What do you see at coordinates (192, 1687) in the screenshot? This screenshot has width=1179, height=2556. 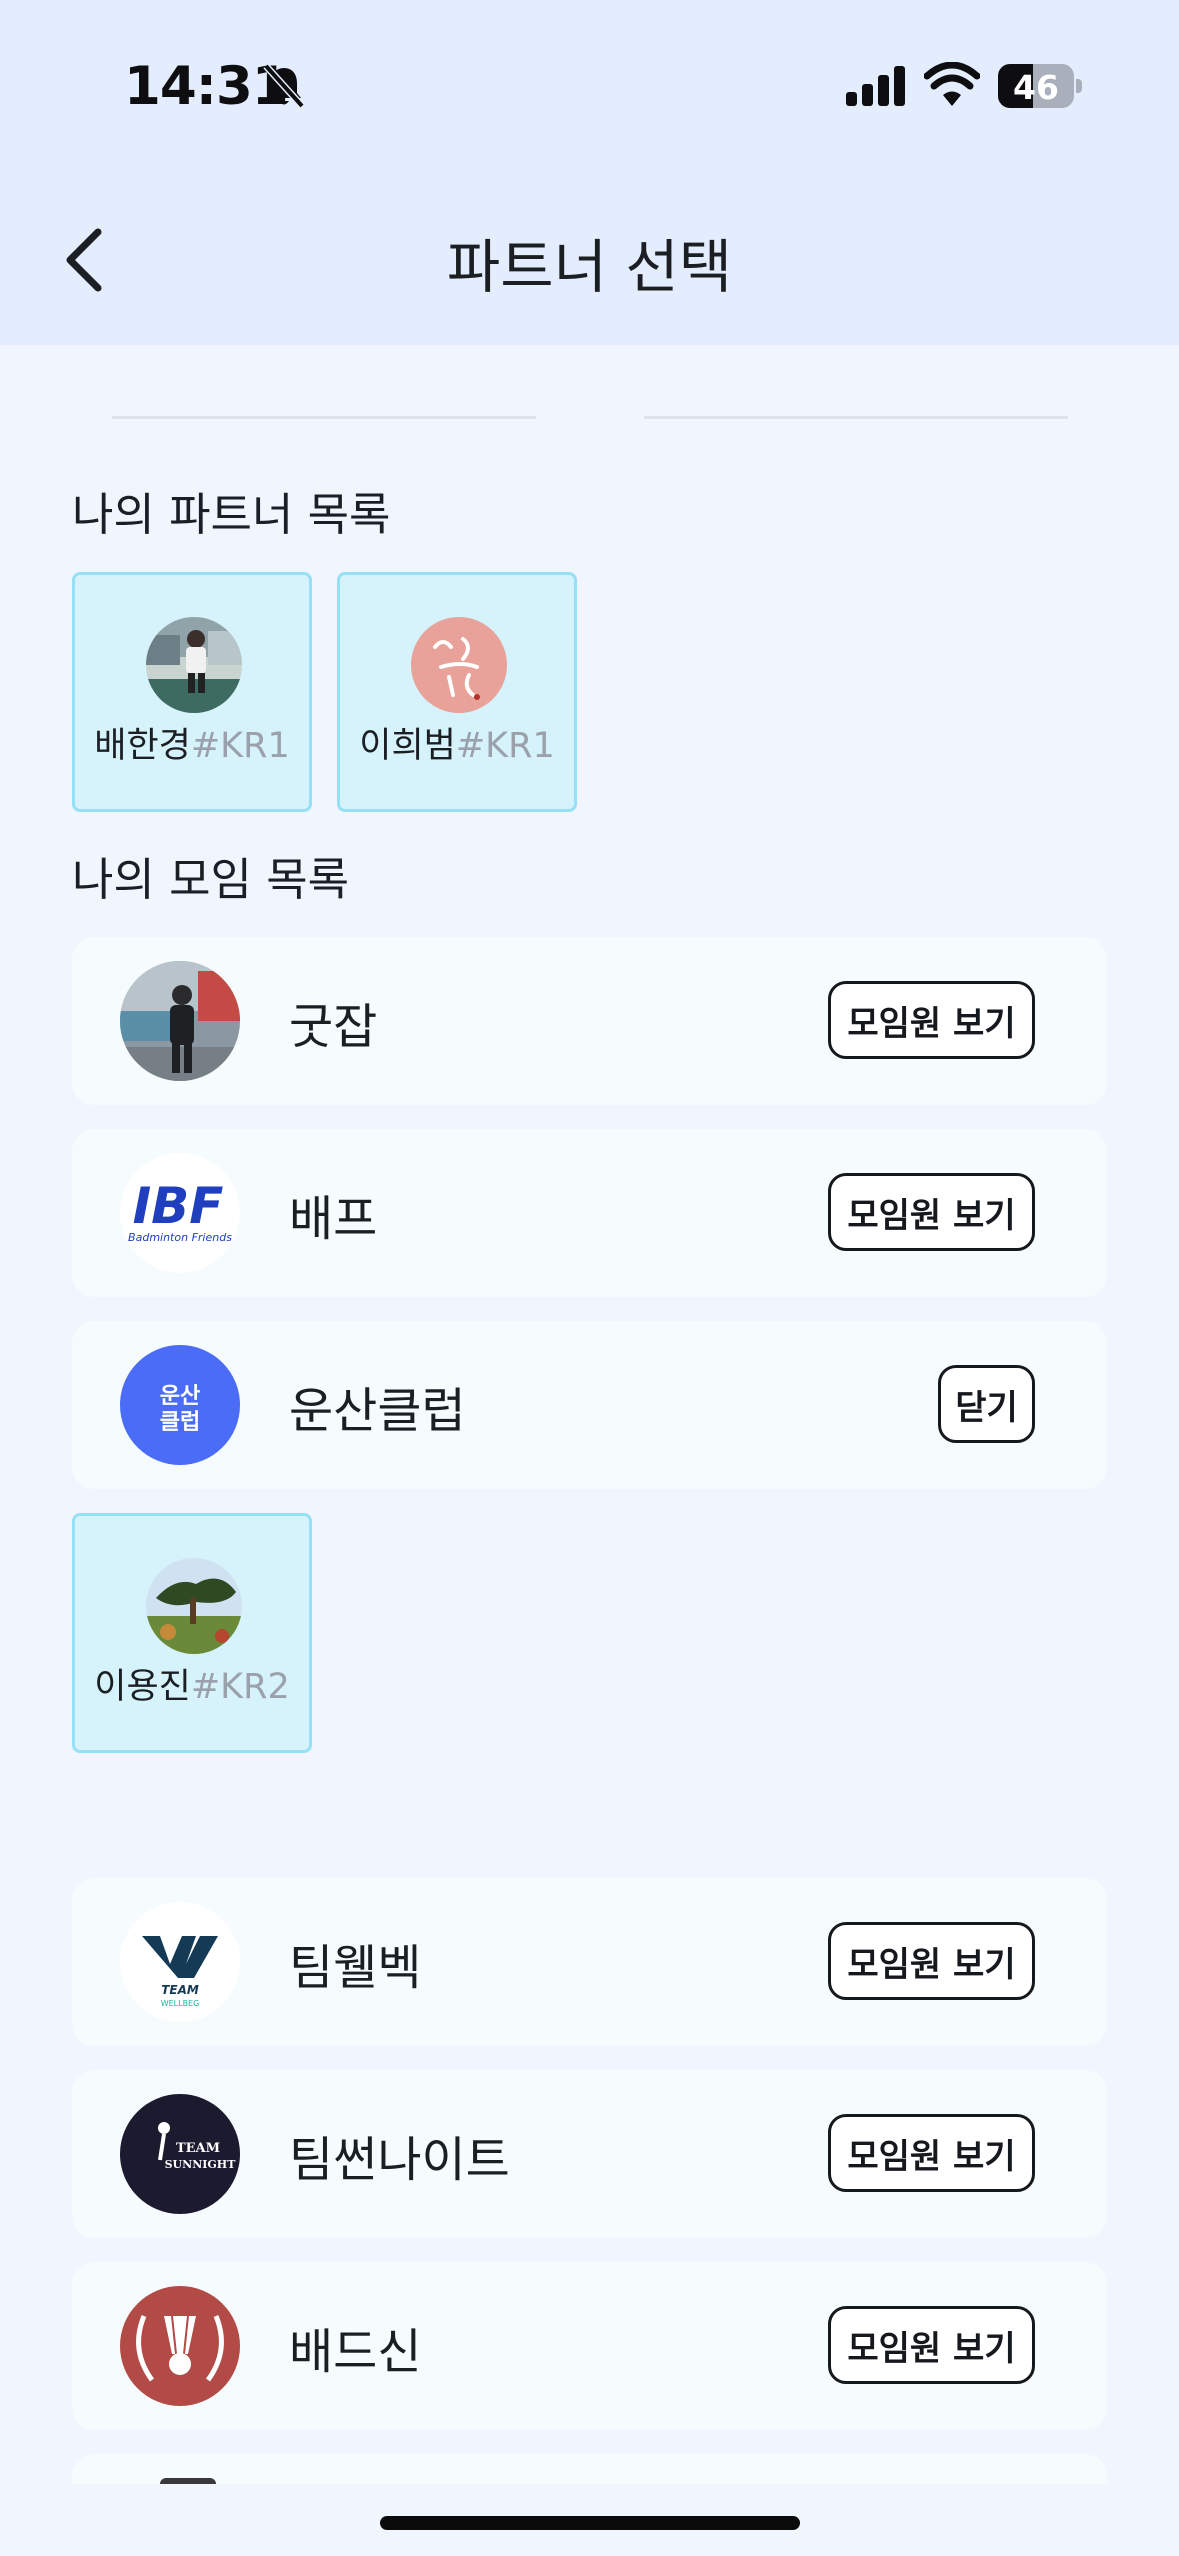 I see `member-name: 이용진#KR2` at bounding box center [192, 1687].